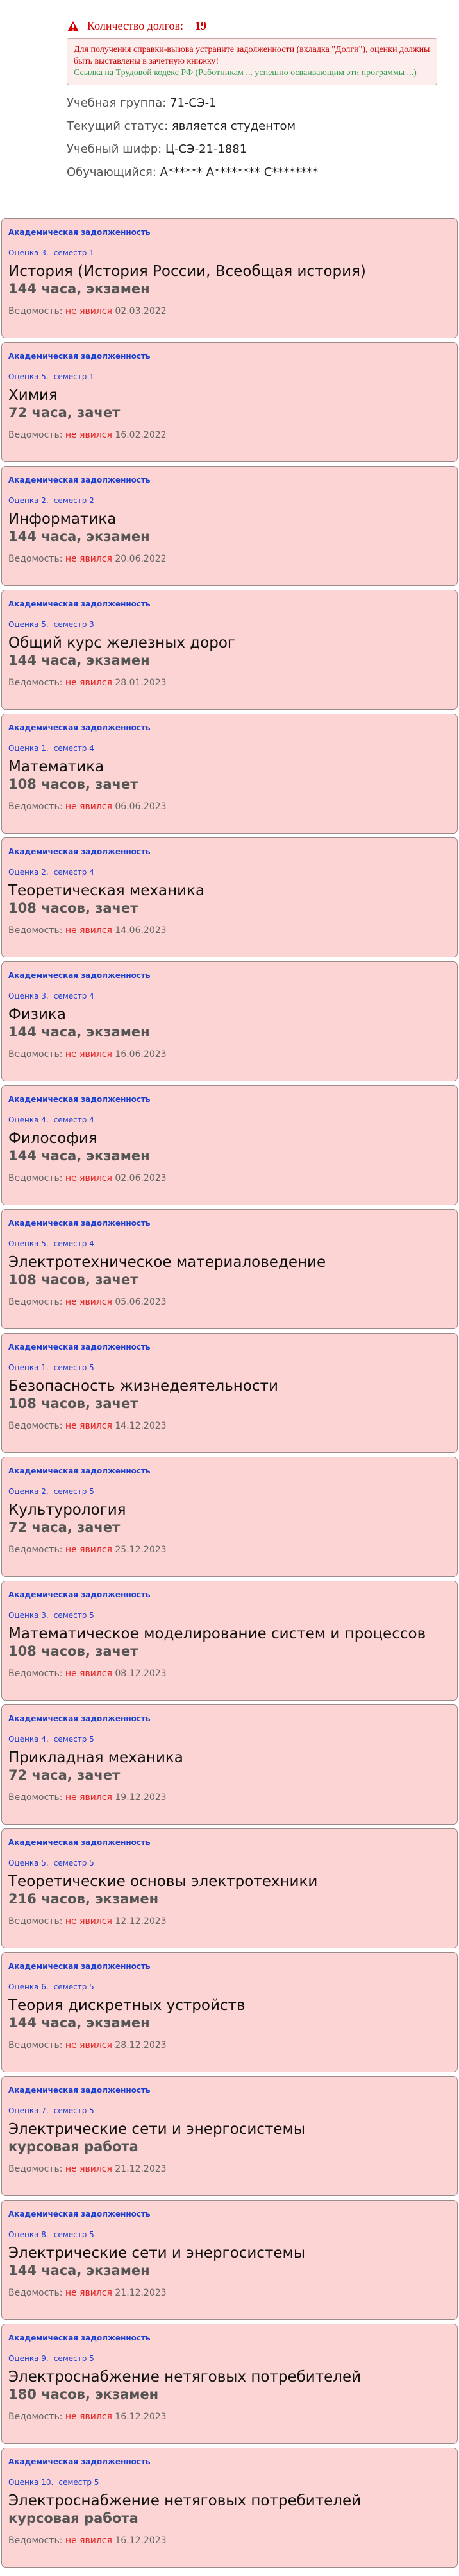 The width and height of the screenshot is (459, 2576). What do you see at coordinates (112, 172) in the screenshot?
I see `student-label: Обучающийся:` at bounding box center [112, 172].